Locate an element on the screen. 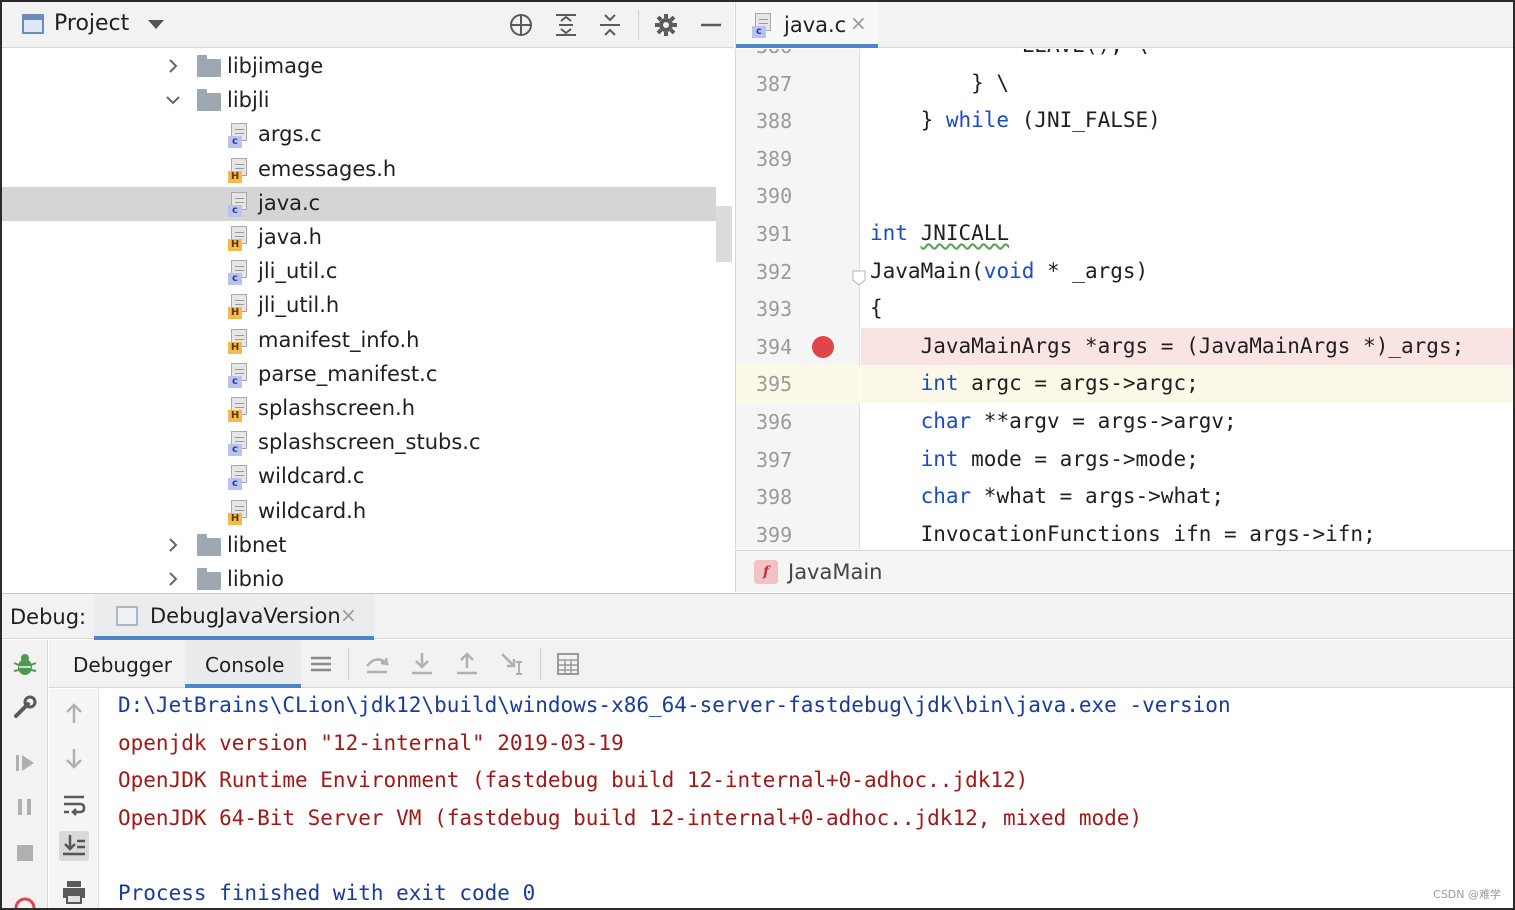  c-file-icon: c is located at coordinates (239, 135).